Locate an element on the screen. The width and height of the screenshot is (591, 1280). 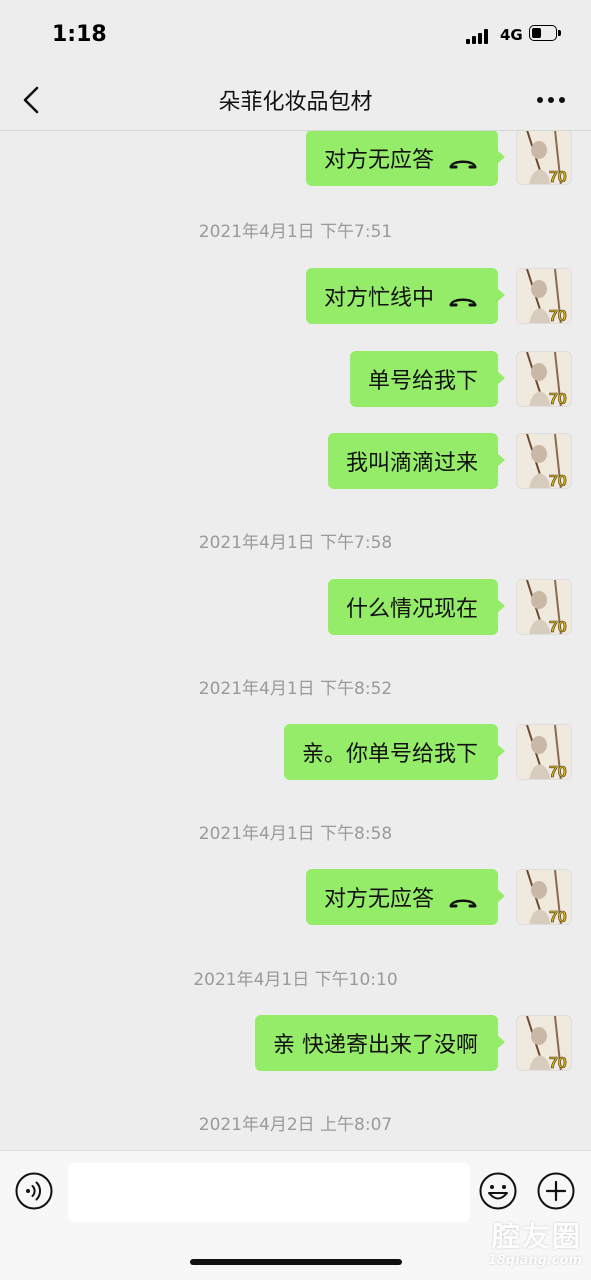
message-bubble: 什么情况现在 is located at coordinates (416, 607).